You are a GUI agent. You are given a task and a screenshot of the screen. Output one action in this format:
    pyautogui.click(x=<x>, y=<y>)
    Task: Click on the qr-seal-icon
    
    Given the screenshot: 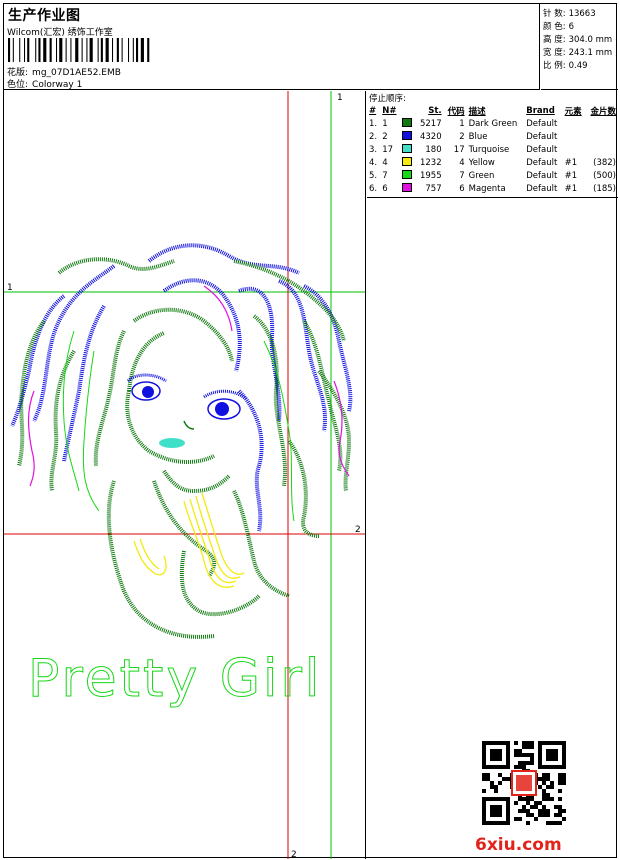 What is the action you would take?
    pyautogui.click(x=524, y=783)
    